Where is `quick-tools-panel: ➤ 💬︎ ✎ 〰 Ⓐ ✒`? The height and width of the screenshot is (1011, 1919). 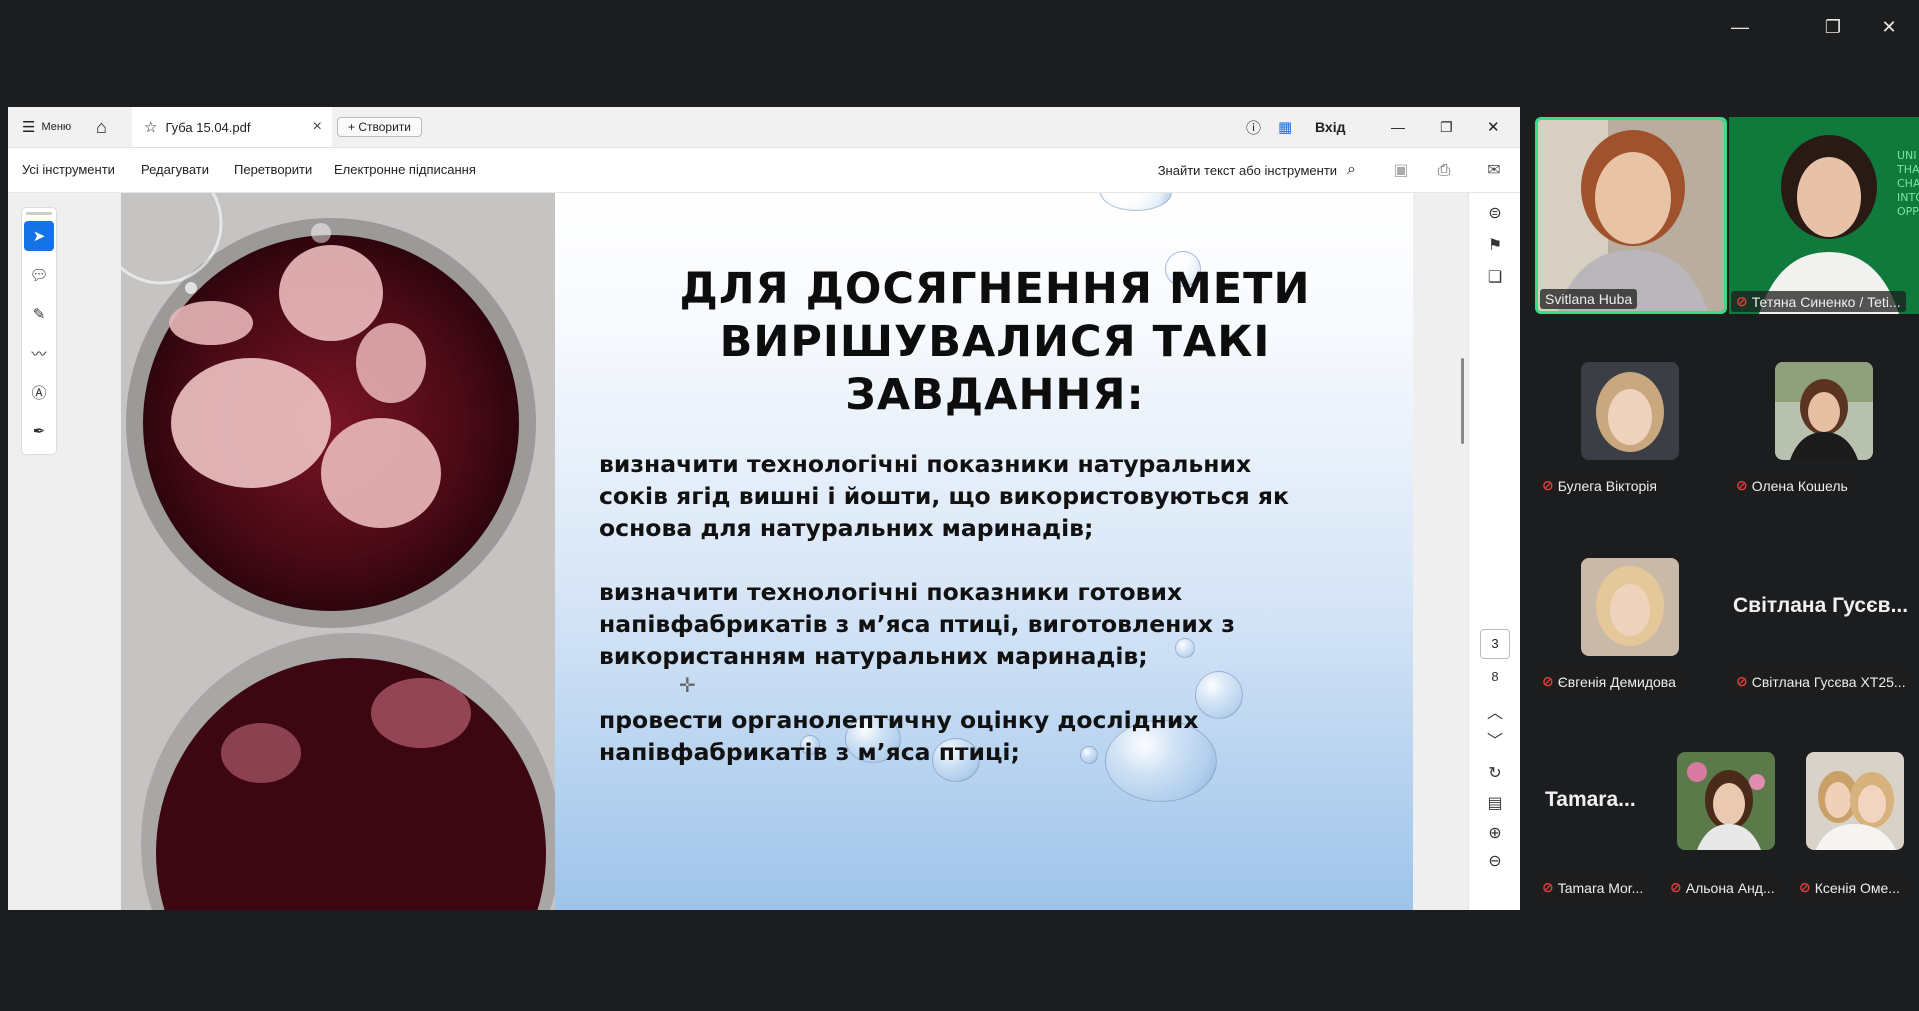
quick-tools-panel: ➤ 💬︎ ✎ 〰 Ⓐ ✒ is located at coordinates (39, 331).